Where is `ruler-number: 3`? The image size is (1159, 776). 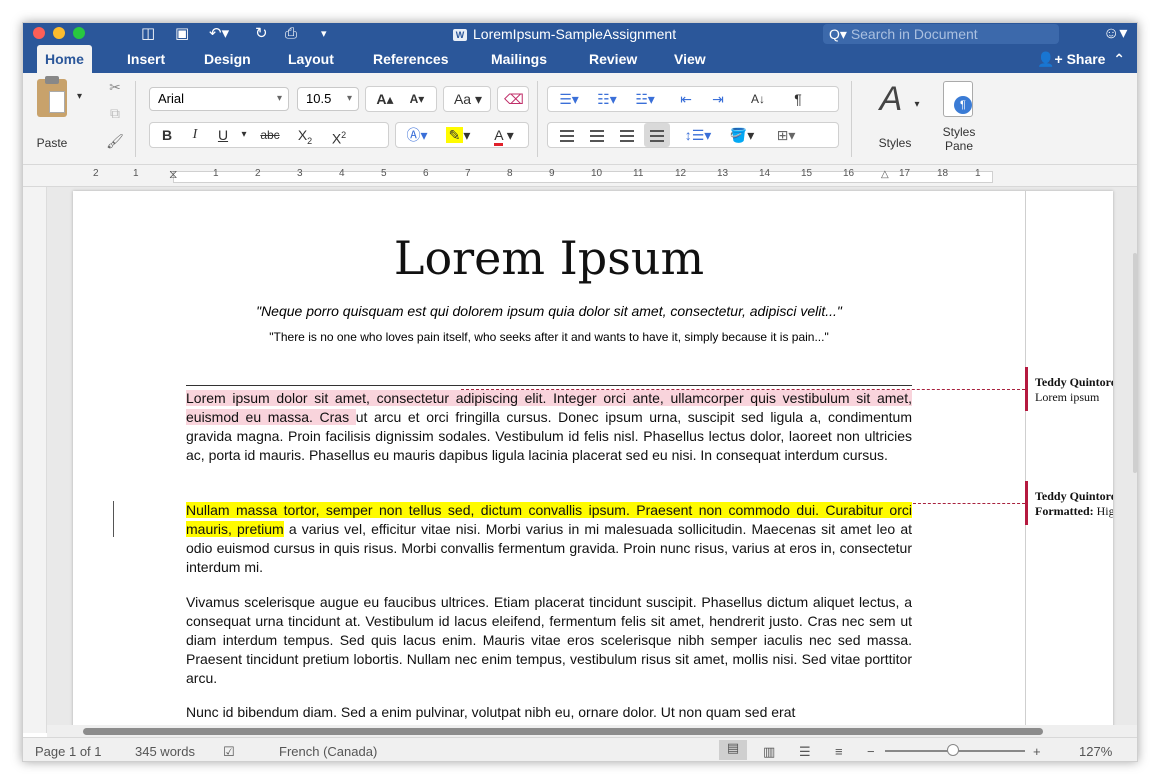 ruler-number: 3 is located at coordinates (300, 173).